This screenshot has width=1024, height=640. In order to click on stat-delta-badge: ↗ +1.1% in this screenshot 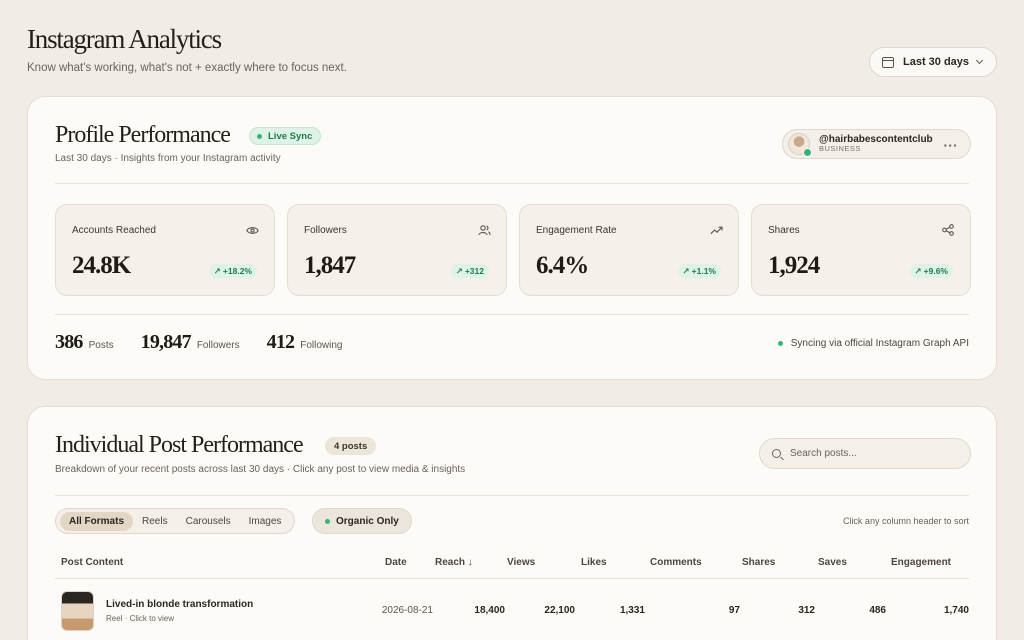, I will do `click(699, 271)`.